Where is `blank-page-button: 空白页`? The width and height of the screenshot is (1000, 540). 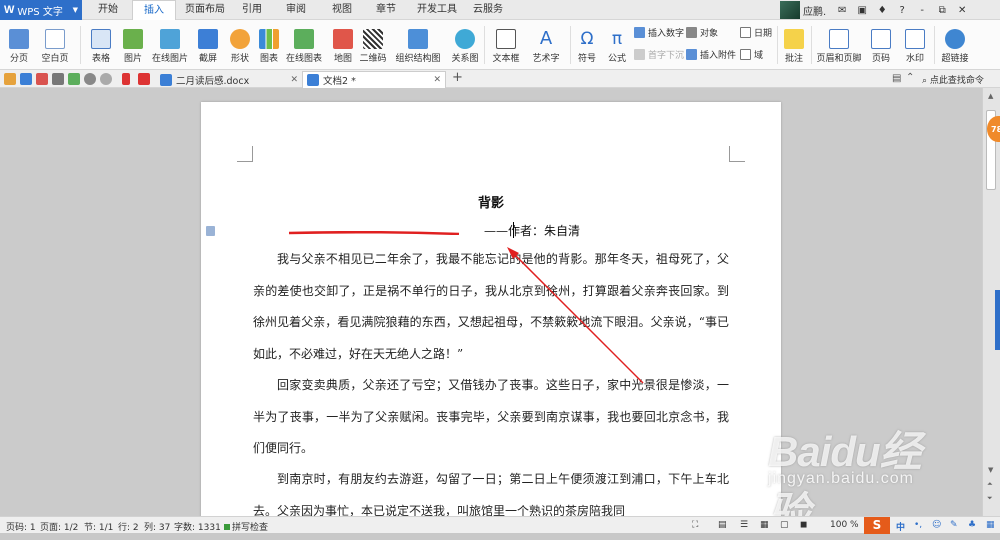 blank-page-button: 空白页 is located at coordinates (55, 44).